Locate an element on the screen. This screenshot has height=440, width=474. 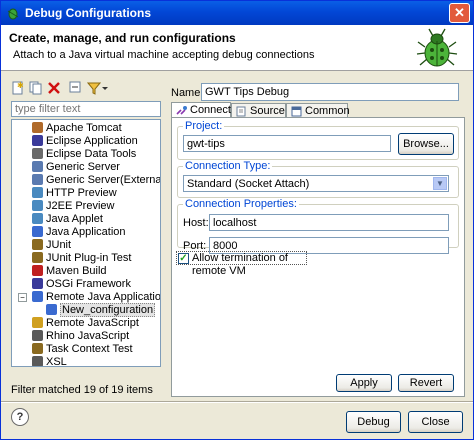
name-field: GWT Tips Debug is located at coordinates (330, 92).